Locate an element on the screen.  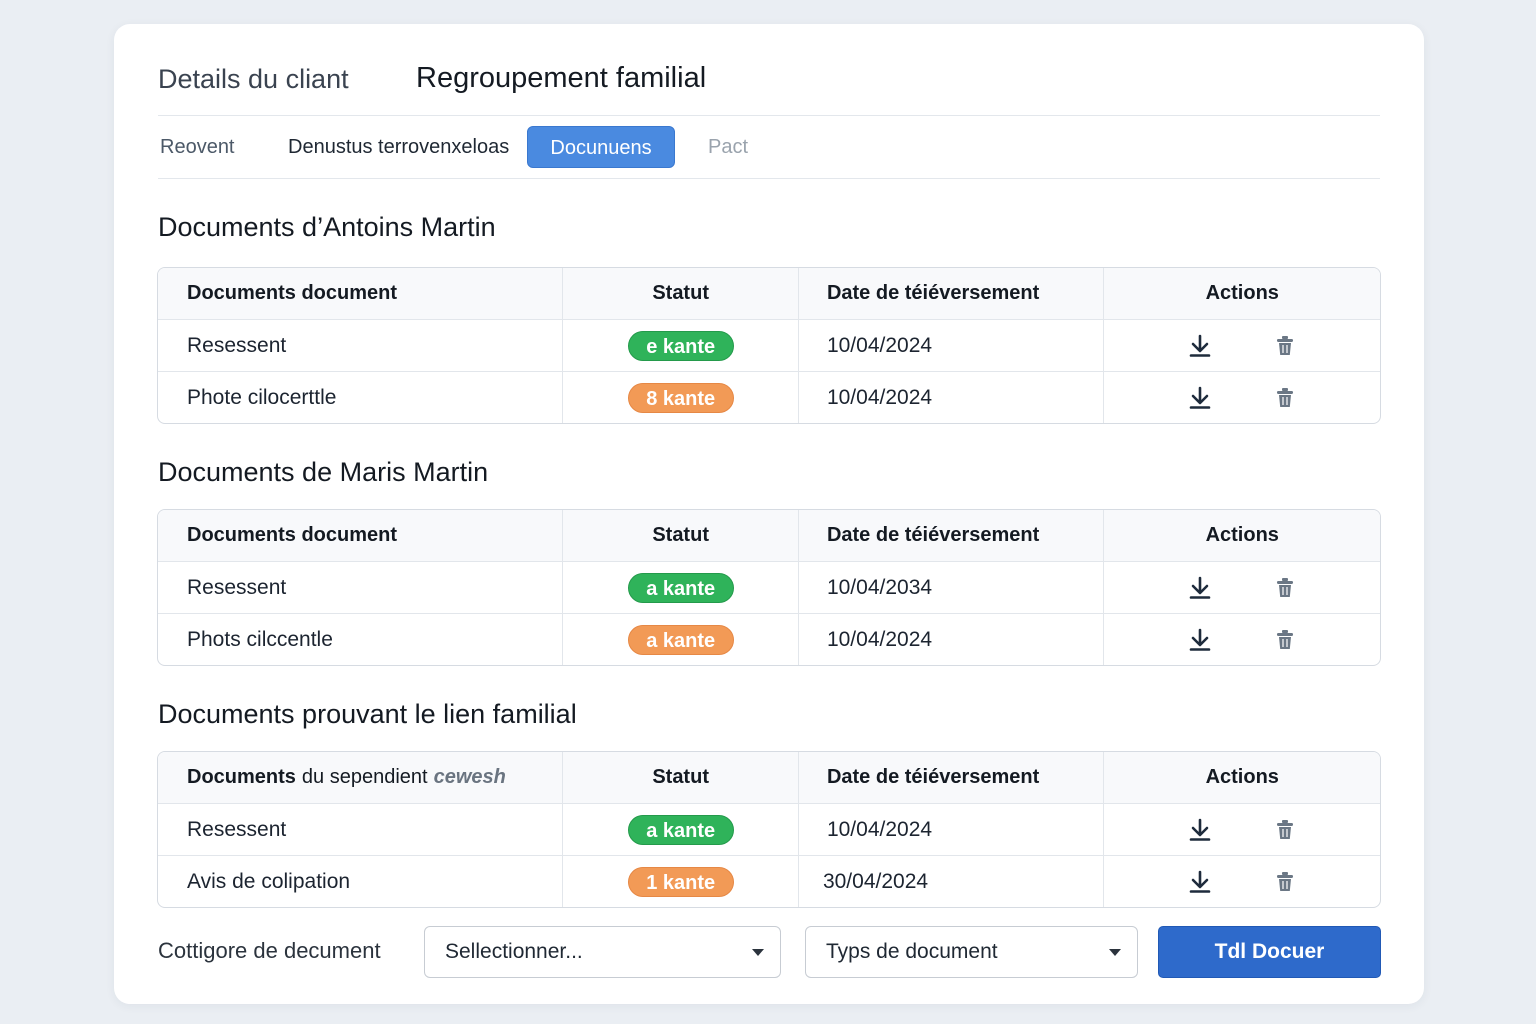
tab-pact: Pact is located at coordinates (728, 147).